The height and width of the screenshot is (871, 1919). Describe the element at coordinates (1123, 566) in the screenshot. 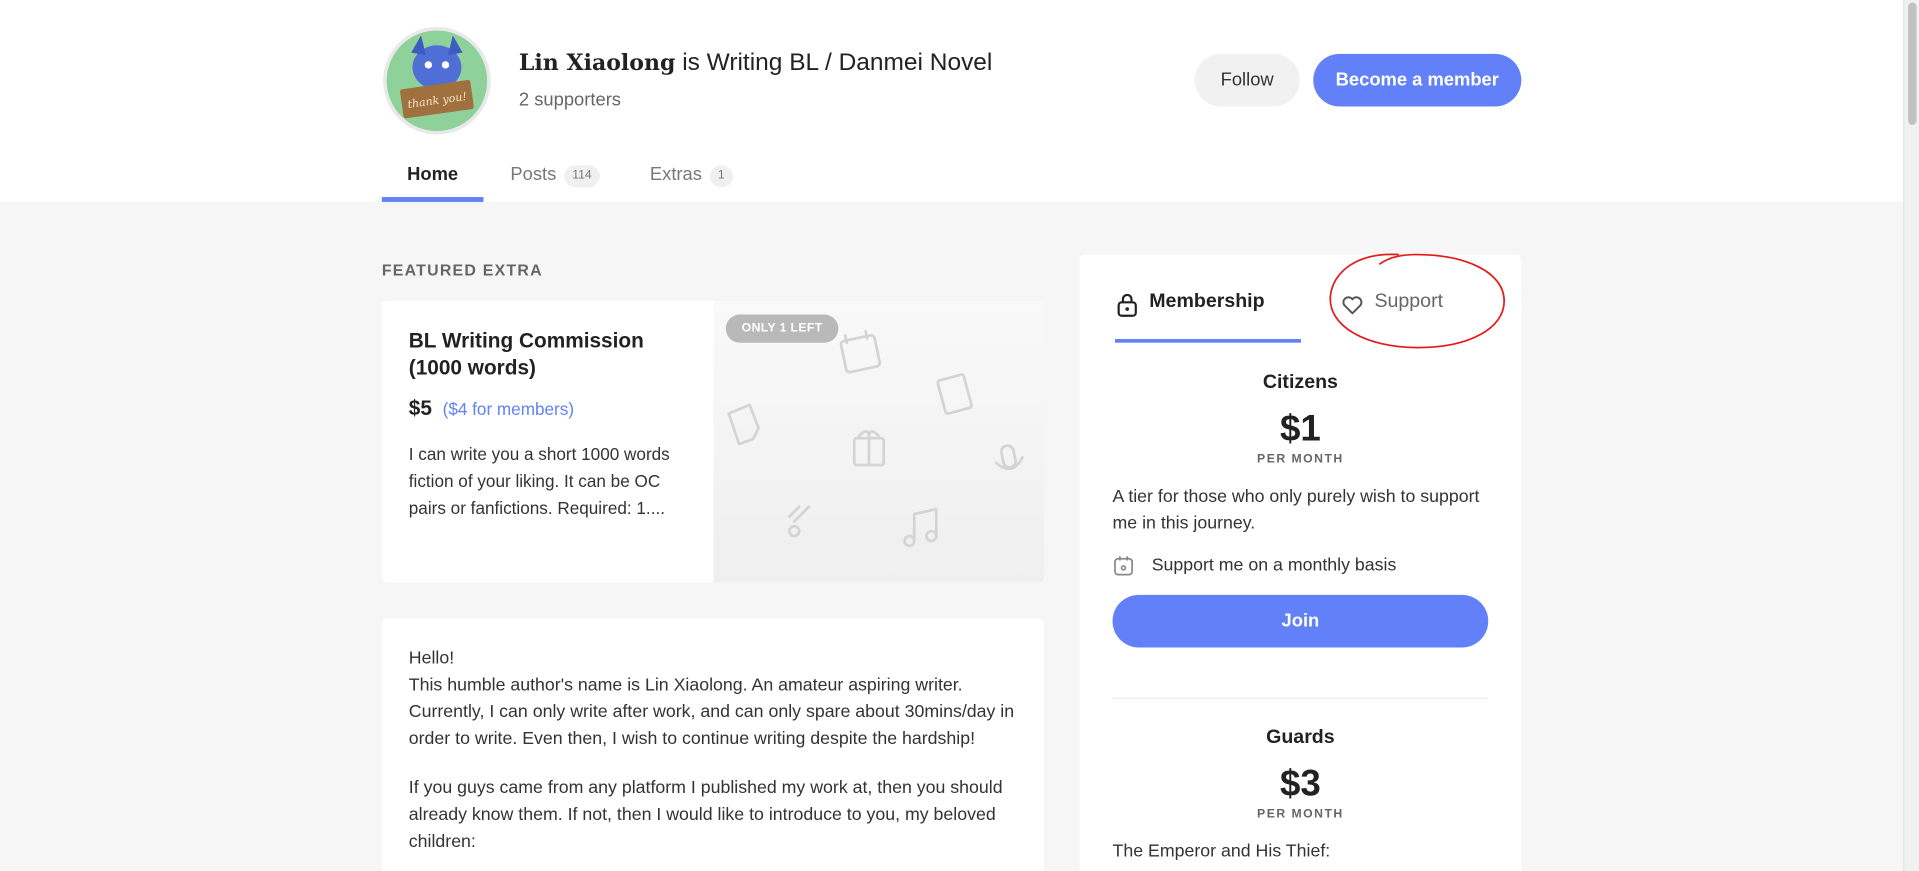

I see `calendar-icon` at that location.